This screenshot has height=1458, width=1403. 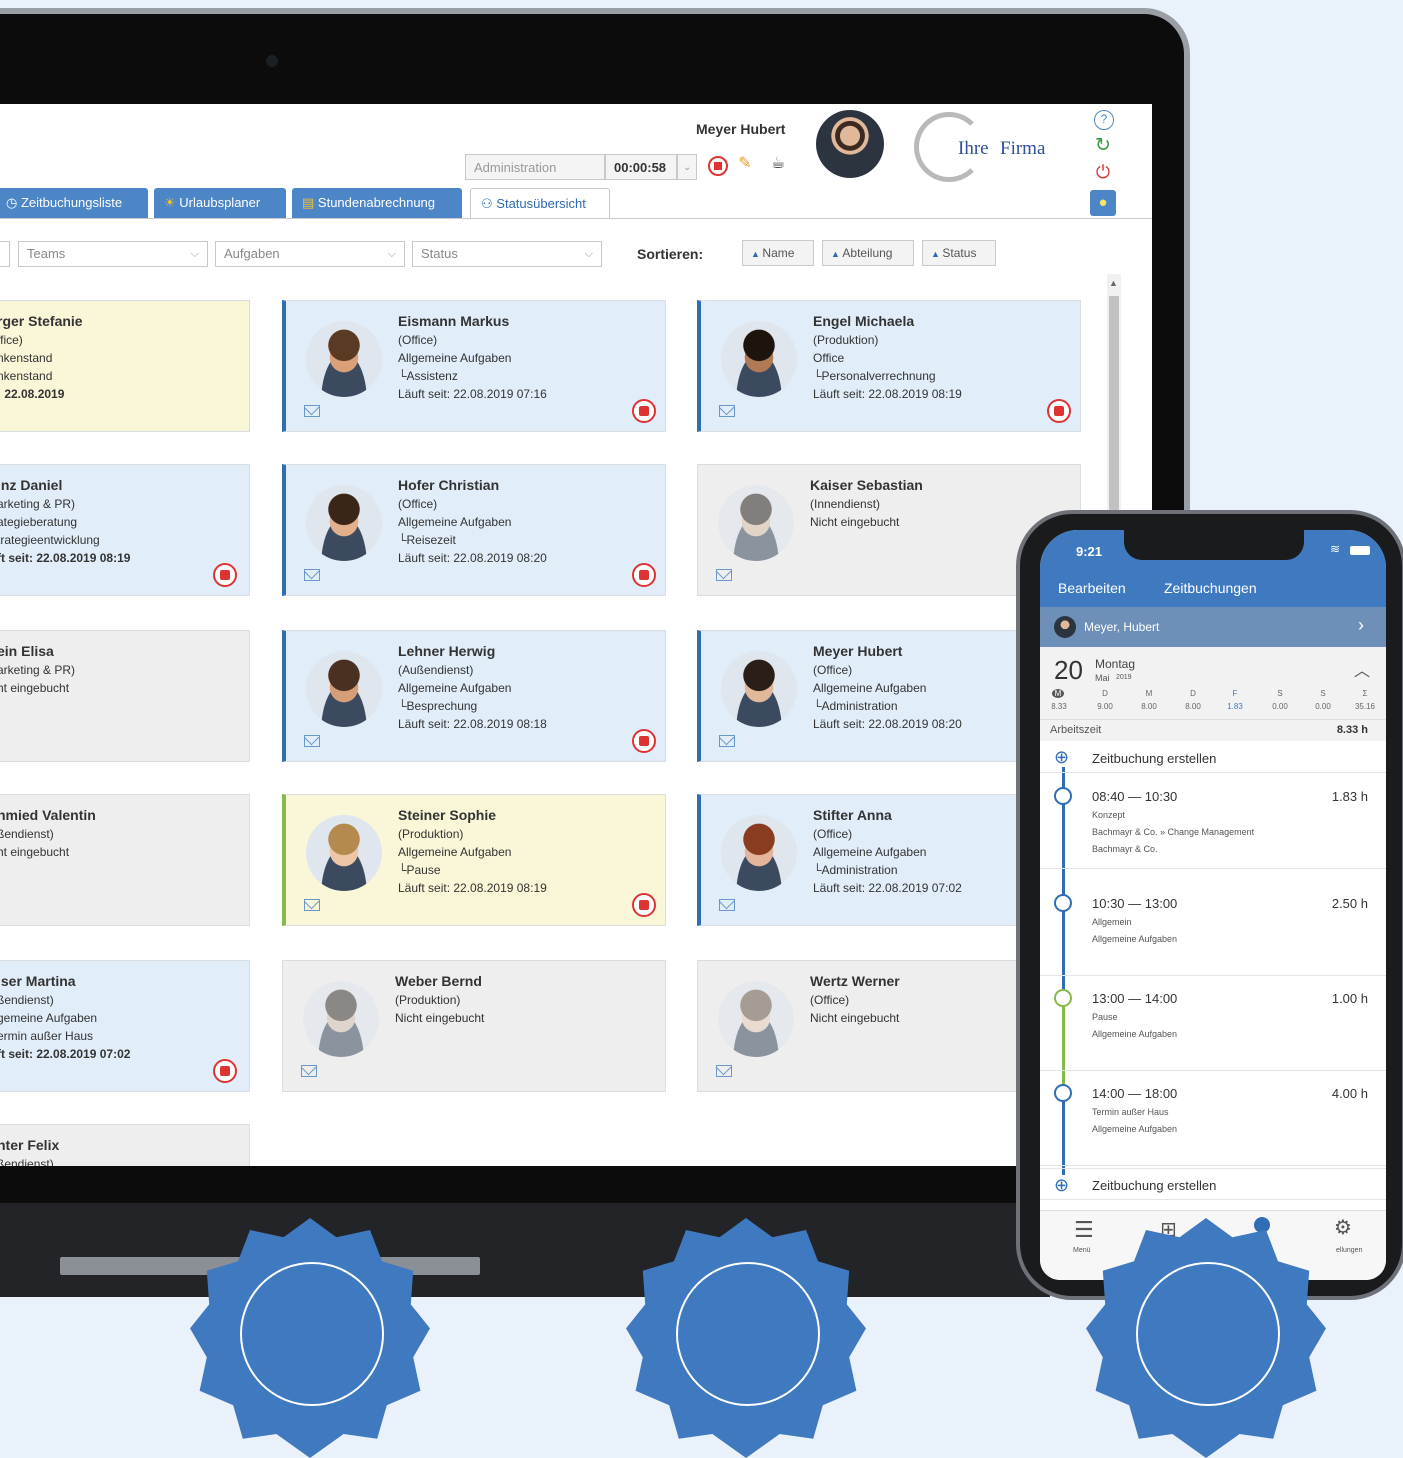 What do you see at coordinates (1084, 1230) in the screenshot?
I see `menu-icon: ☰` at bounding box center [1084, 1230].